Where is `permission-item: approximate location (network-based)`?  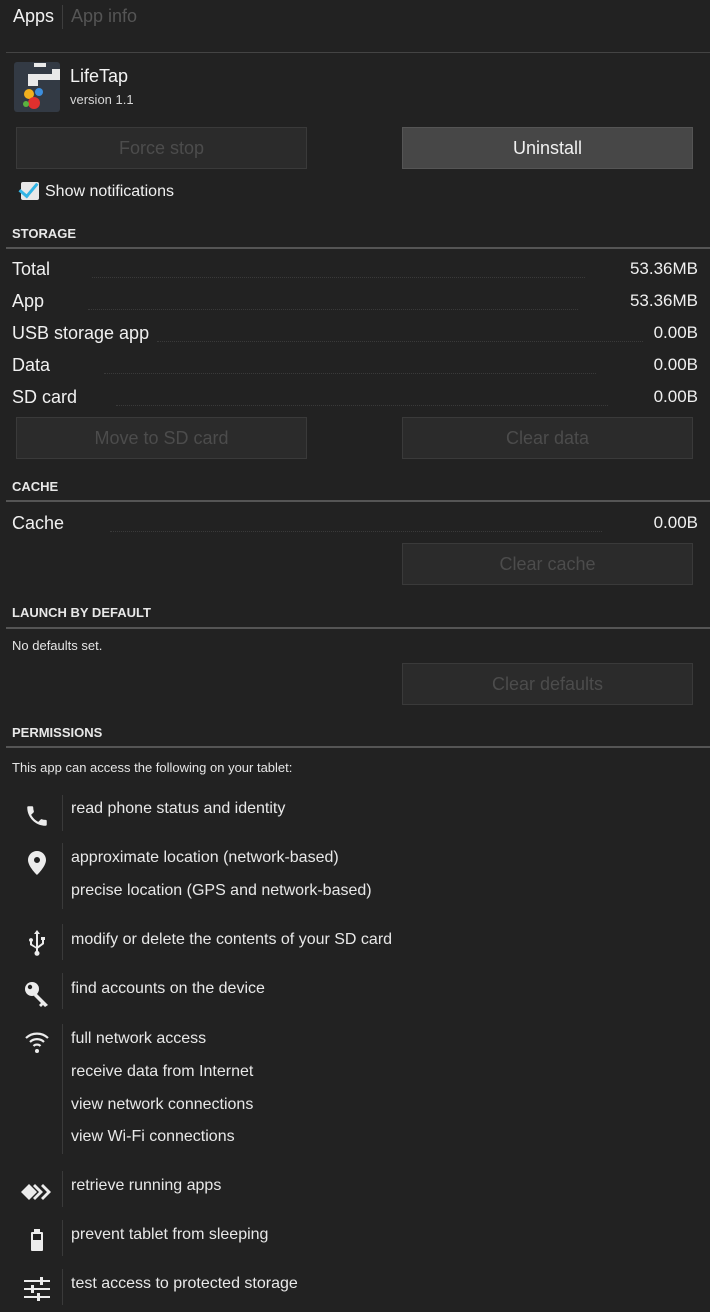 permission-item: approximate location (network-based) is located at coordinates (205, 857).